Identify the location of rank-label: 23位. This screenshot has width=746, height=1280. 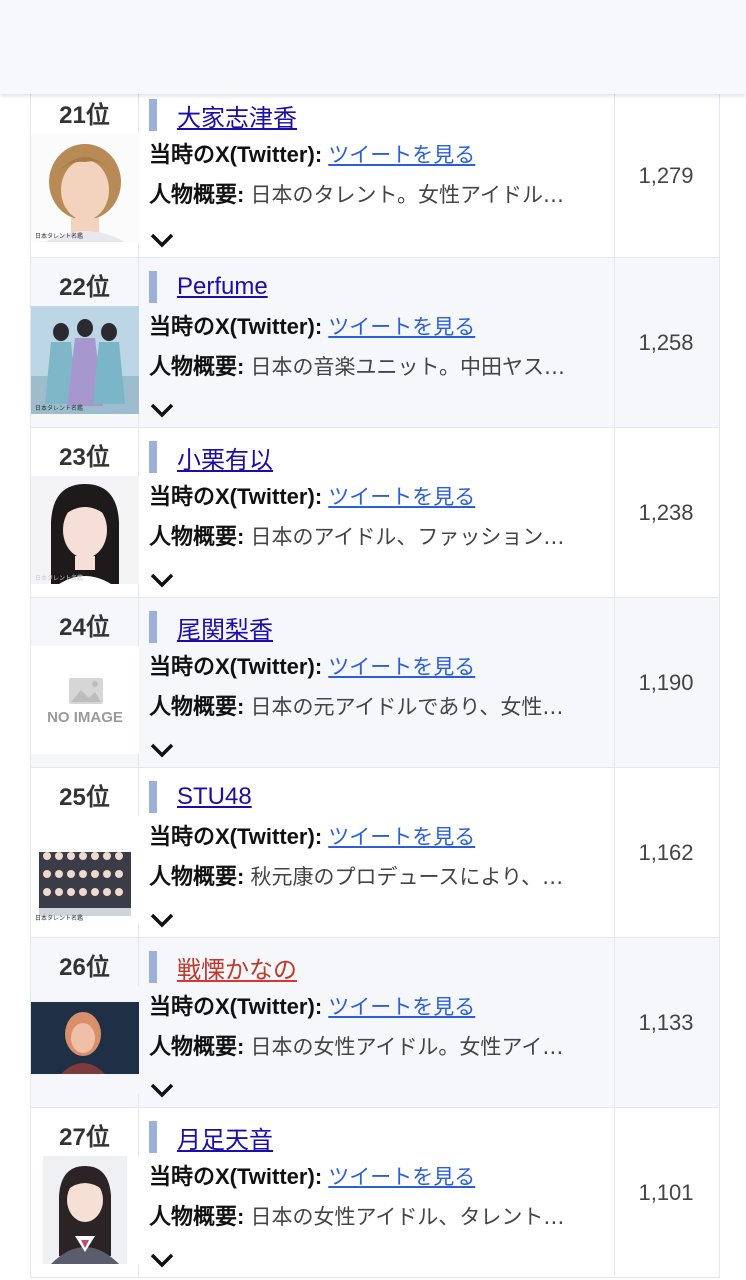
(84, 457).